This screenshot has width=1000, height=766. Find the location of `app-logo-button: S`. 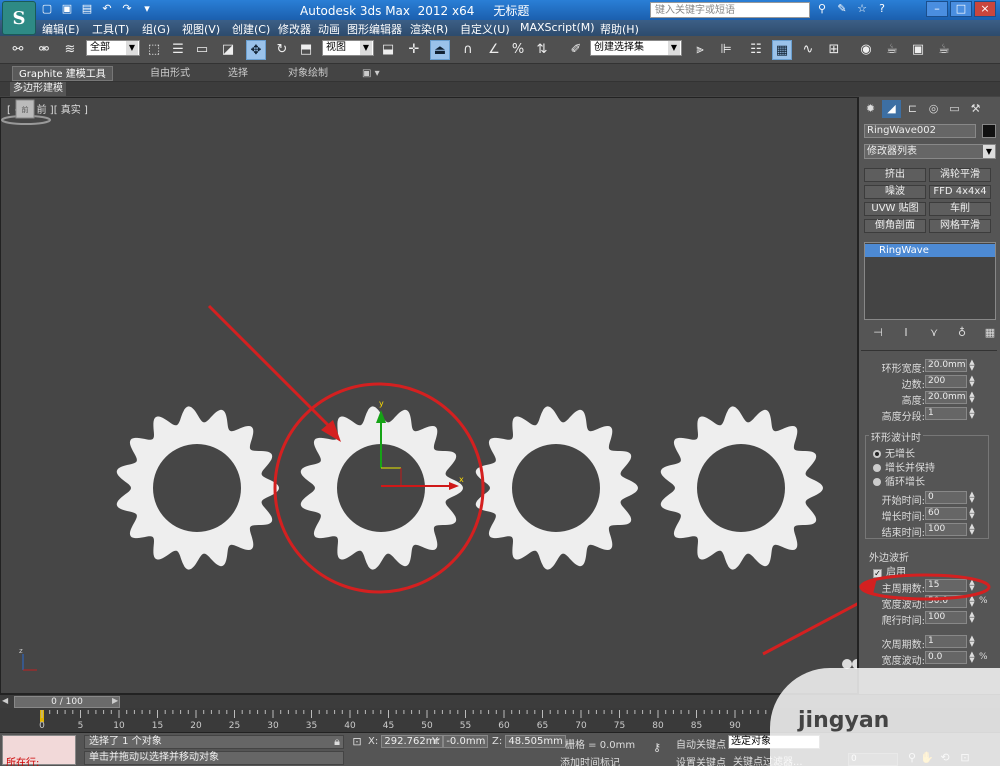

app-logo-button: S is located at coordinates (19, 18).